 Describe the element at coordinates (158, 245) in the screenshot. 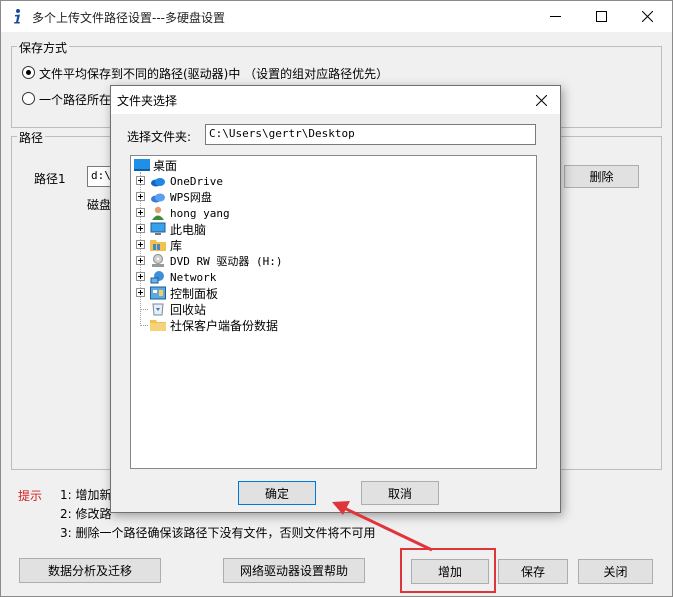

I see `library-folder-icon` at that location.